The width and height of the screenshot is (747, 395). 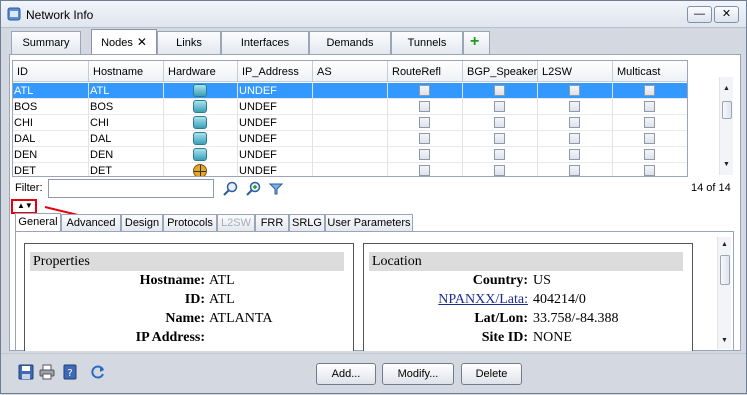 I want to click on help-icon: ?, so click(x=70, y=372).